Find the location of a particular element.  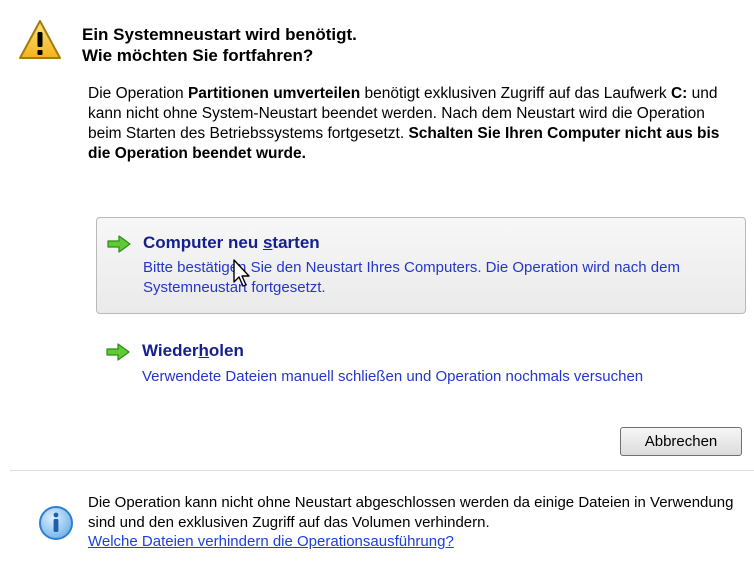

title-line-1: Ein Systemneustart wird benötigt. is located at coordinates (219, 34).